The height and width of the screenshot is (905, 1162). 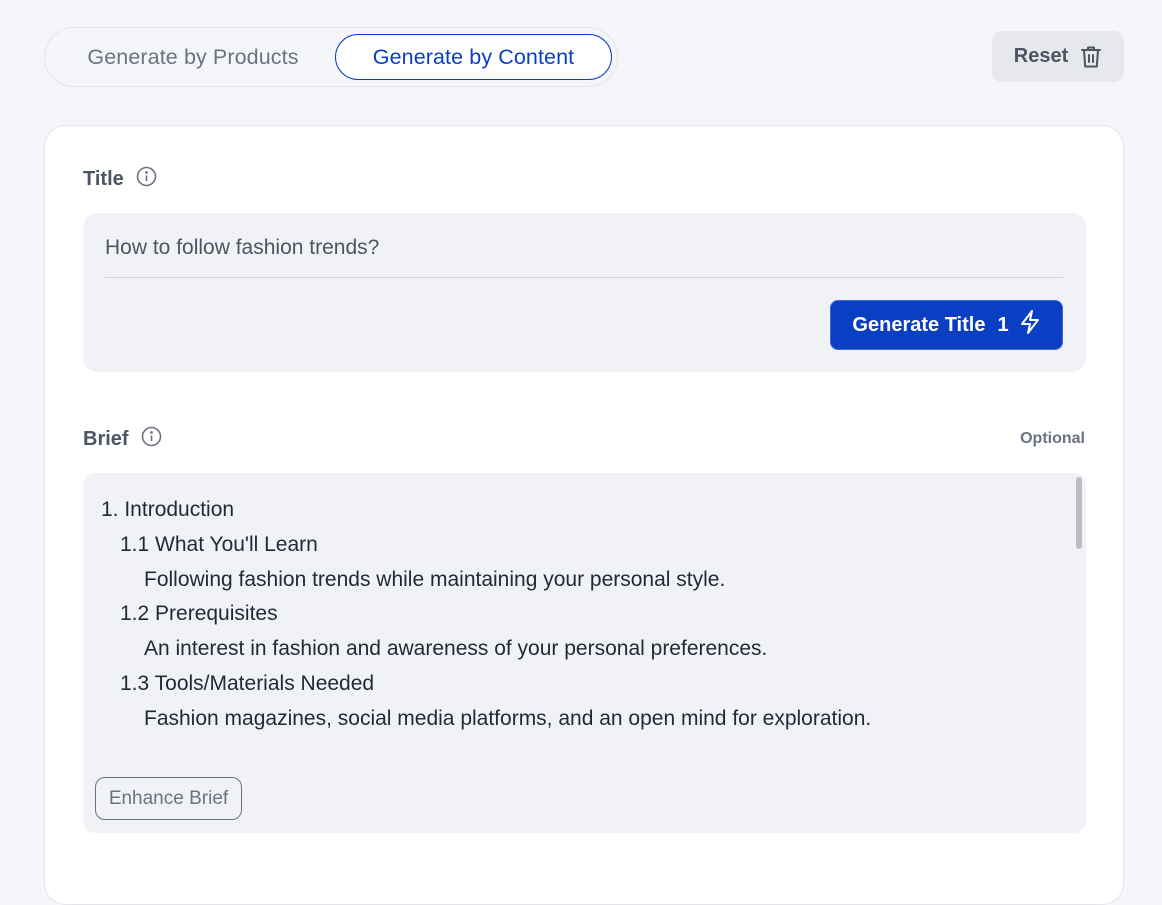 I want to click on reset-button: Reset, so click(x=1058, y=56).